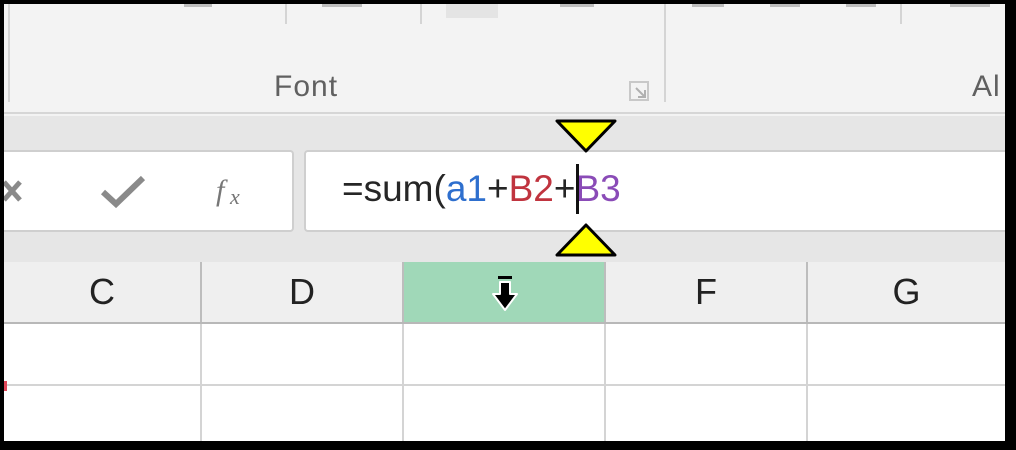  I want to click on svg-text: x, so click(234, 196).